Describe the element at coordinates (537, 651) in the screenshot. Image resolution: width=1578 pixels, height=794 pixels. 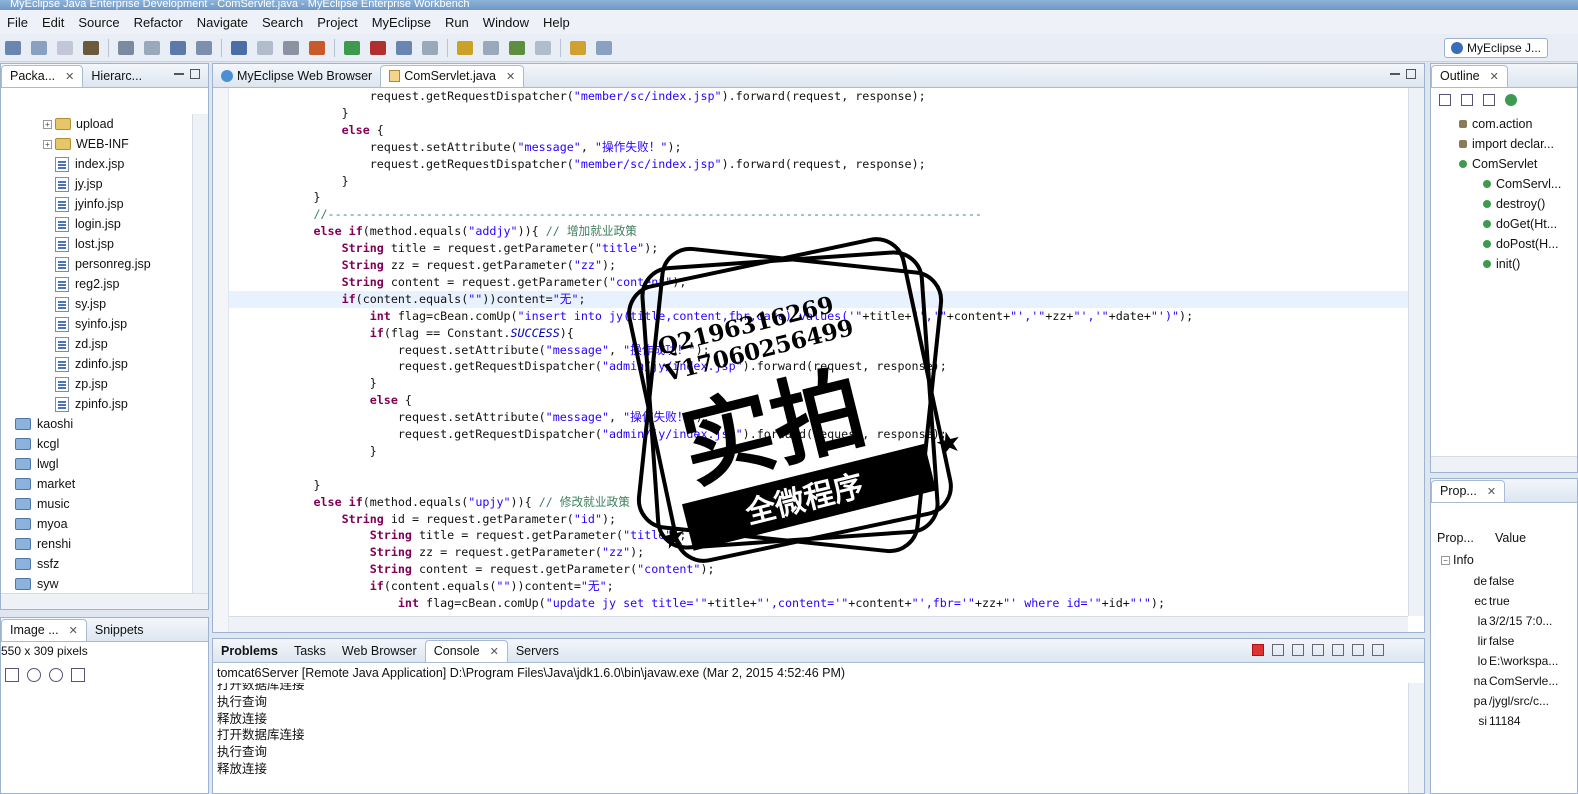
I see `tab-servers: Servers` at that location.